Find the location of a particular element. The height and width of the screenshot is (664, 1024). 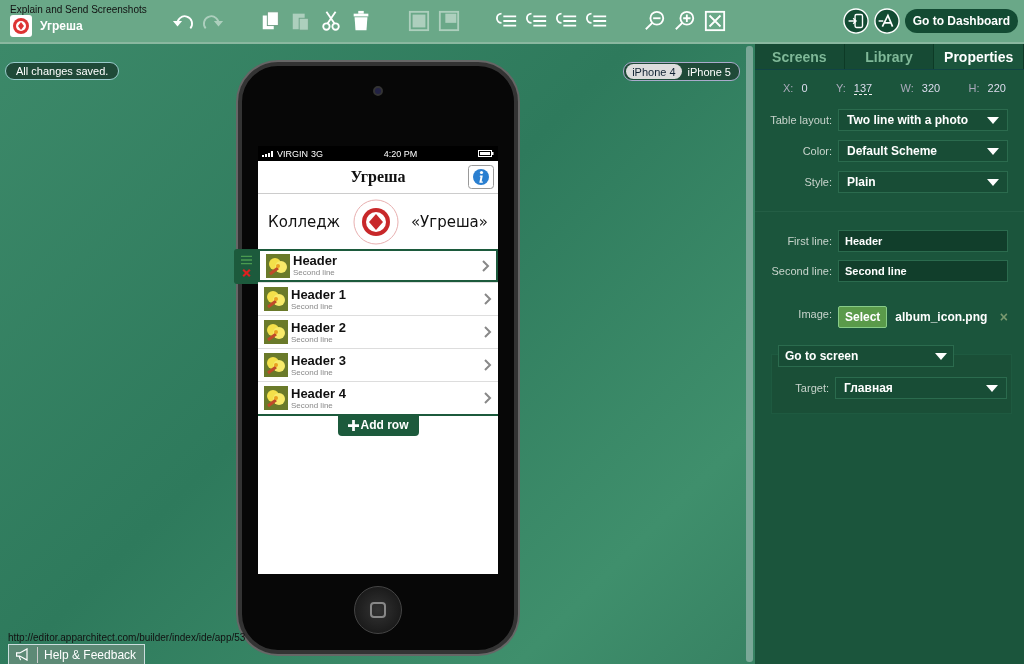

go-to-dashboard-button: Go to Dashboard is located at coordinates (961, 21).